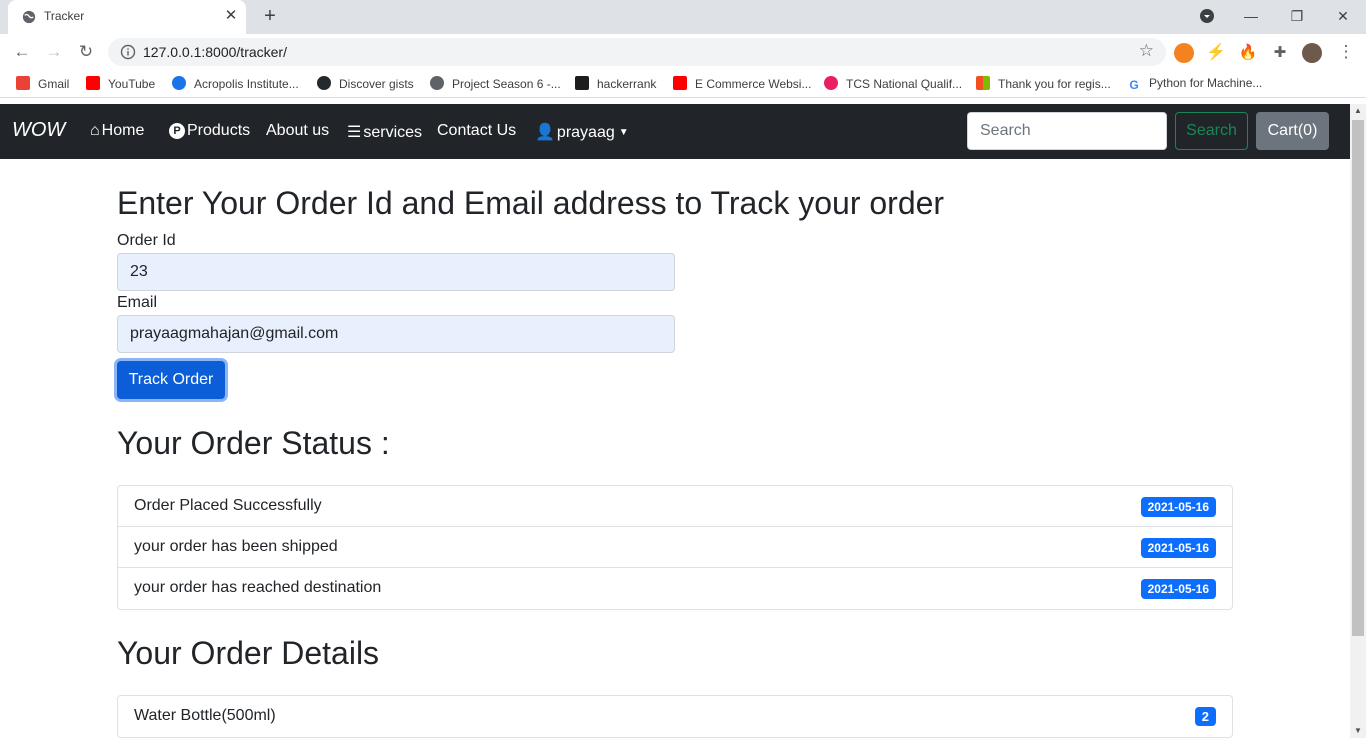 The image size is (1366, 738). Describe the element at coordinates (683, 17) in the screenshot. I see `browser-tab-bar: Tracker ✕ + — ❐ ✕` at that location.